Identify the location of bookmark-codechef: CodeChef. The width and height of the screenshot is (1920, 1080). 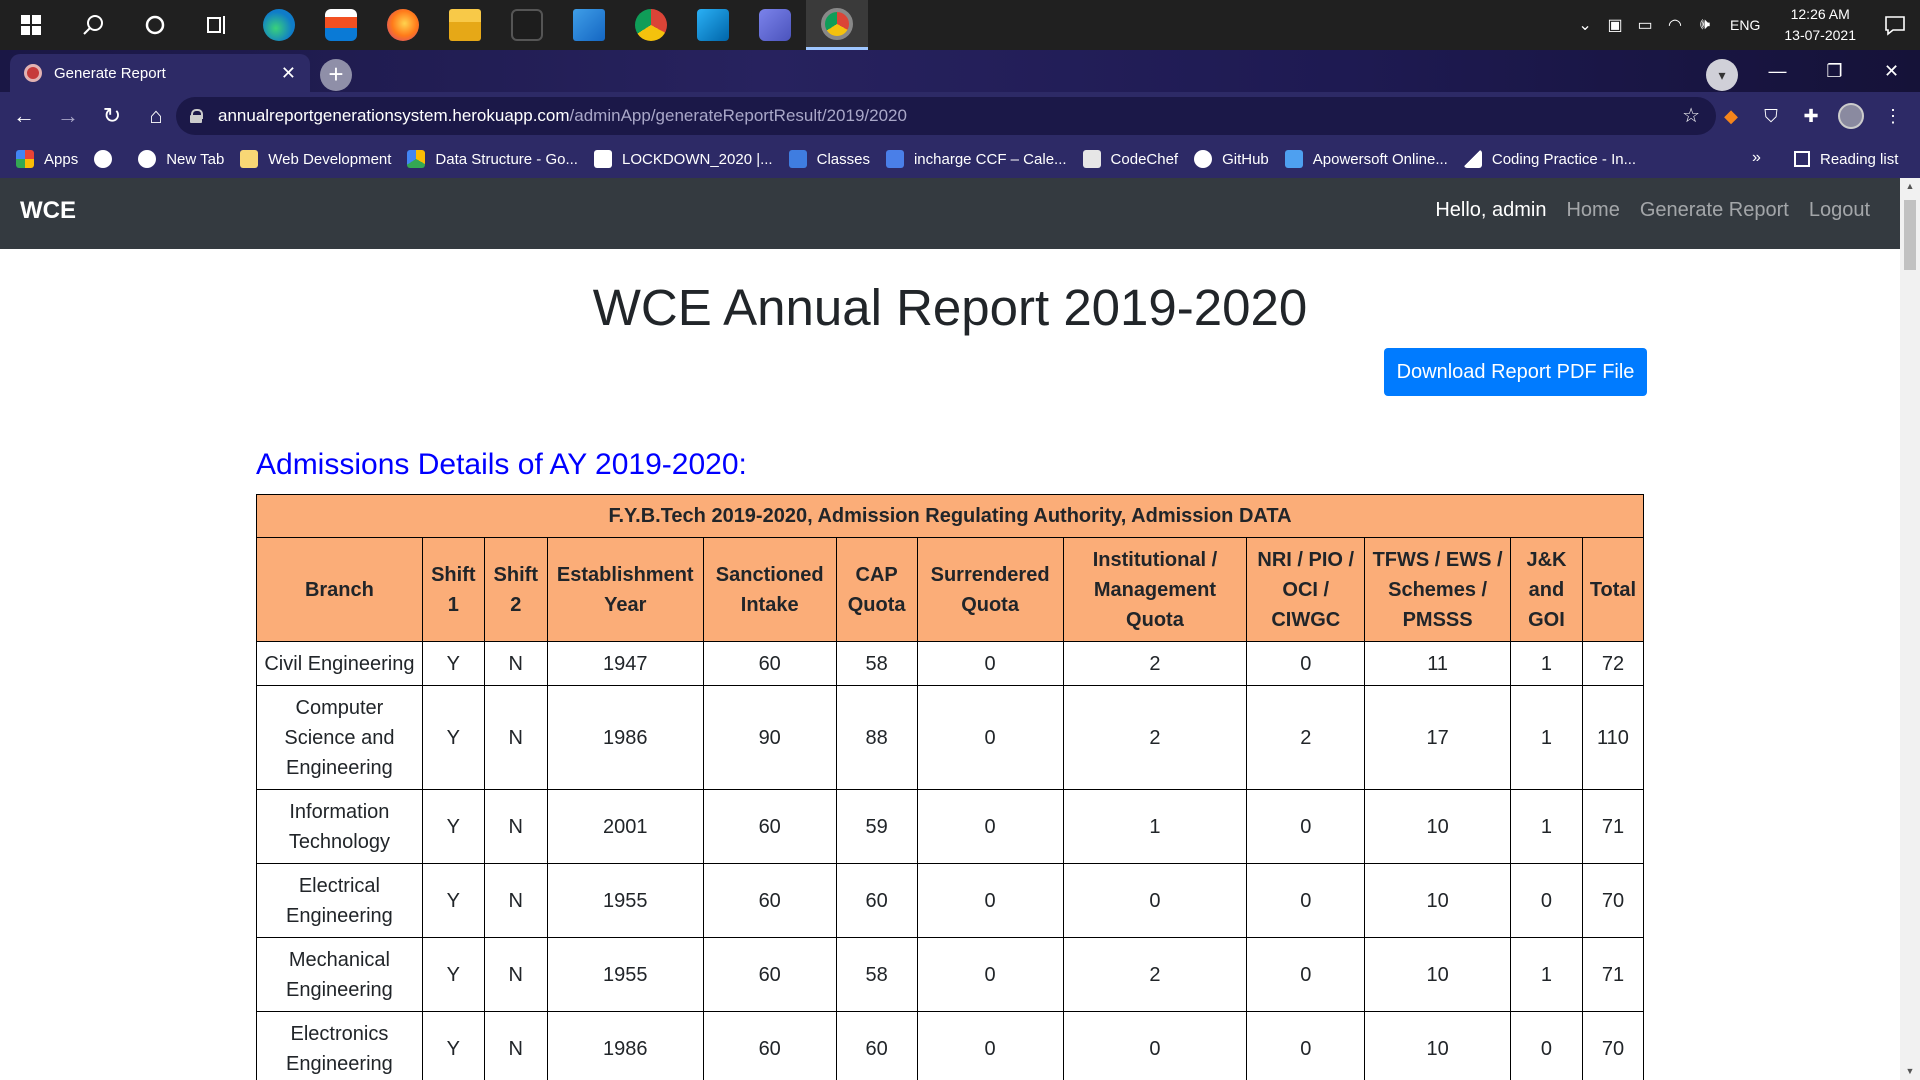
(1130, 159).